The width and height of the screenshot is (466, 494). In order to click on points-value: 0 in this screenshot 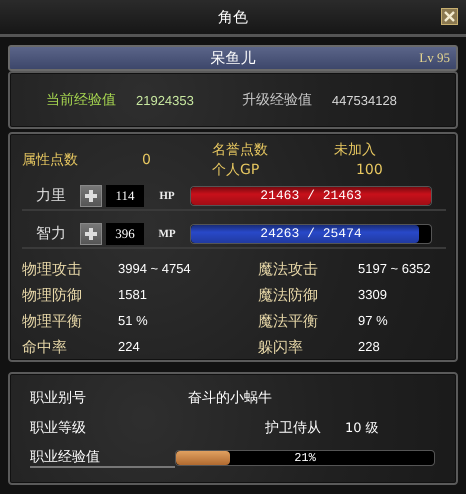, I will do `click(147, 160)`.